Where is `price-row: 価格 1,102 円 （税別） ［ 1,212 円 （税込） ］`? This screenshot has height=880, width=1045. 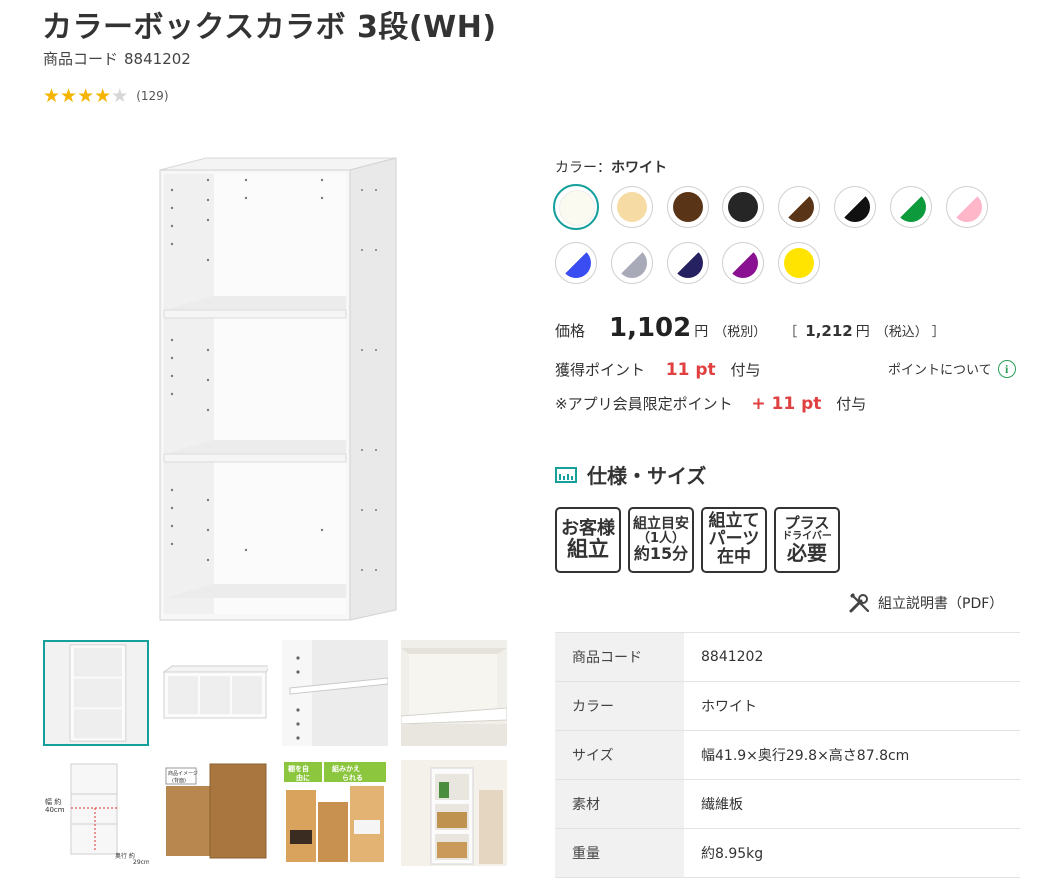 price-row: 価格 1,102 円 （税別） ［ 1,212 円 （税込） ］ is located at coordinates (750, 328).